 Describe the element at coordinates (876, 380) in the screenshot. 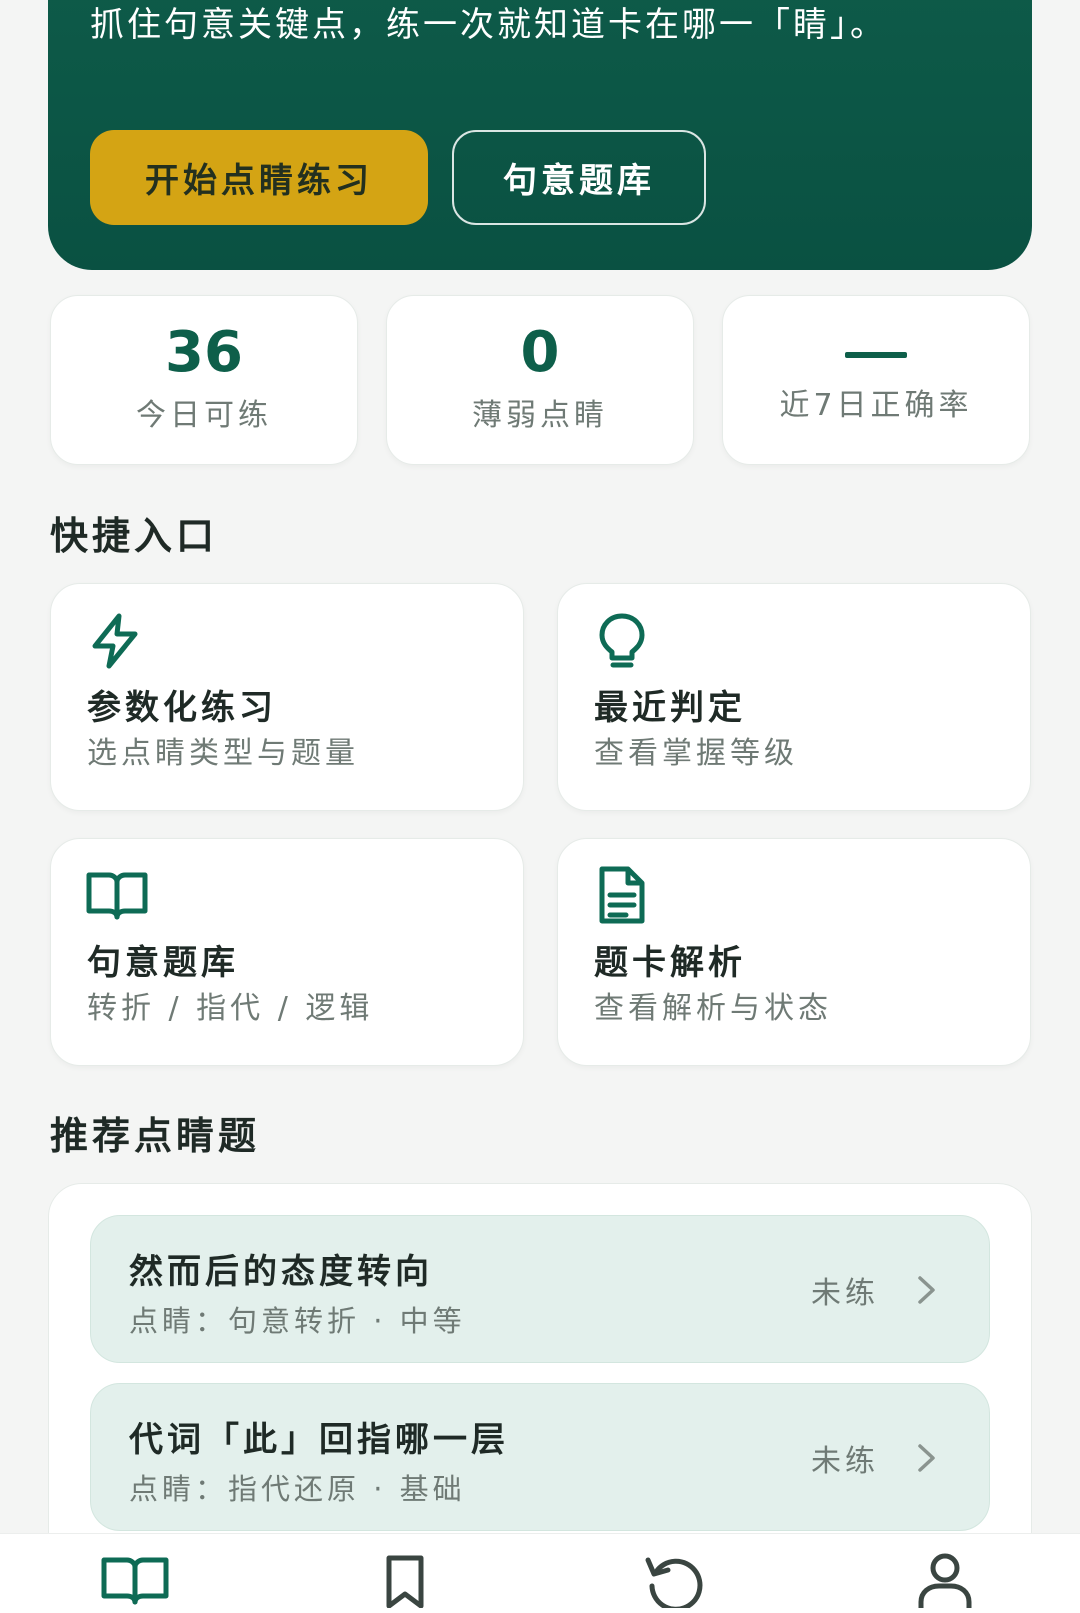

I see `stat-card-accuracy: 近7日正确率` at that location.